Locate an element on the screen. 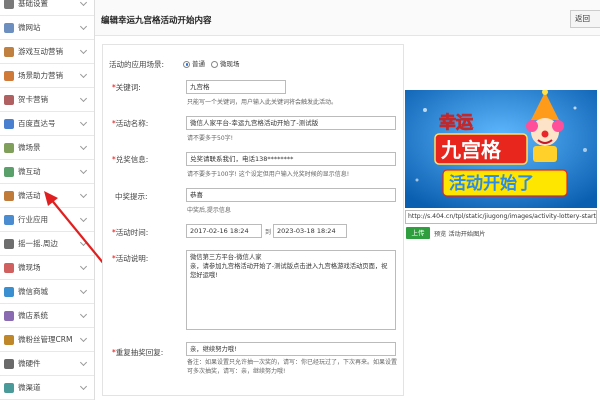 The image size is (600, 400). name-label: *活动名称: is located at coordinates (130, 123).